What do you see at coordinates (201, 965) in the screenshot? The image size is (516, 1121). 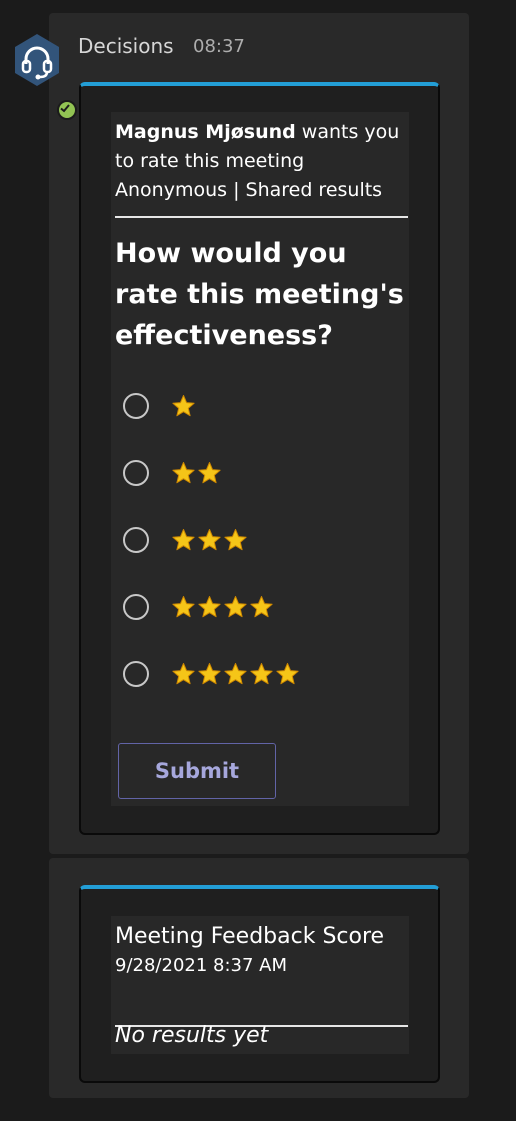 I see `results-date: 9/28/2021 8:37 AM` at bounding box center [201, 965].